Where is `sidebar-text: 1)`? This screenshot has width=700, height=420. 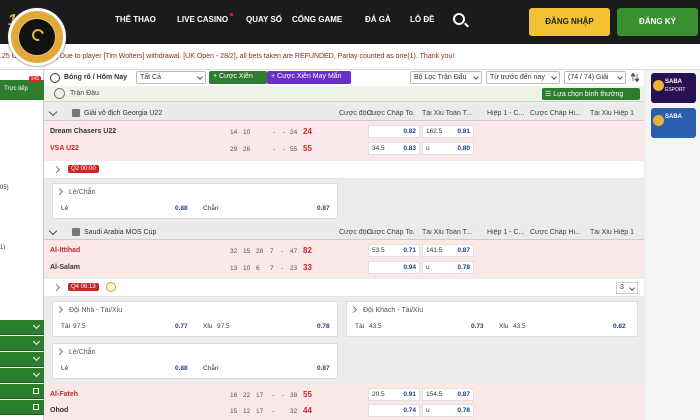
sidebar-text: 1) is located at coordinates (3, 248).